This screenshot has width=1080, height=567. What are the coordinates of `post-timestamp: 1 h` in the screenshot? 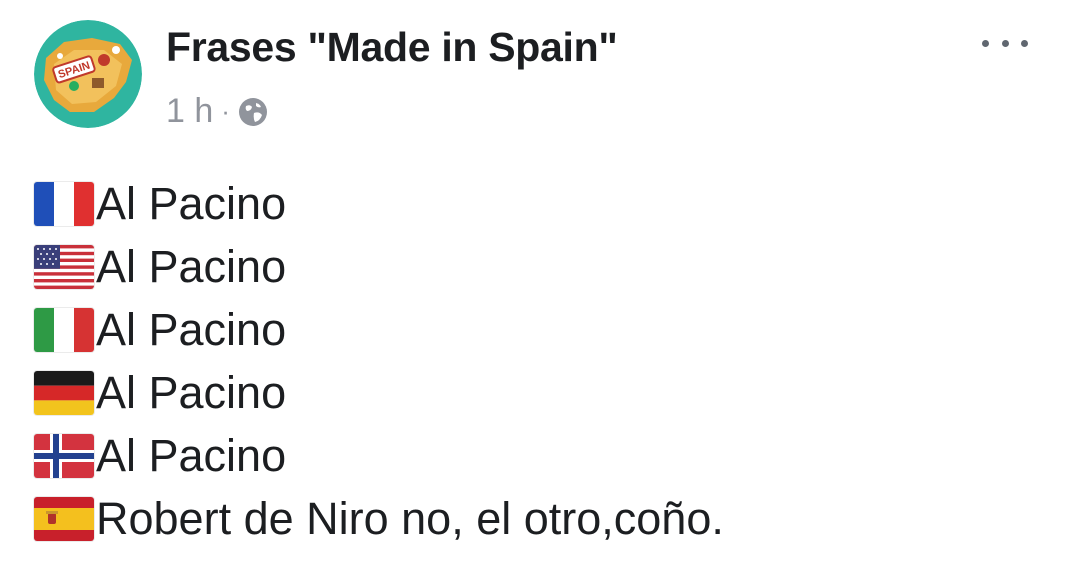 It's located at (189, 111).